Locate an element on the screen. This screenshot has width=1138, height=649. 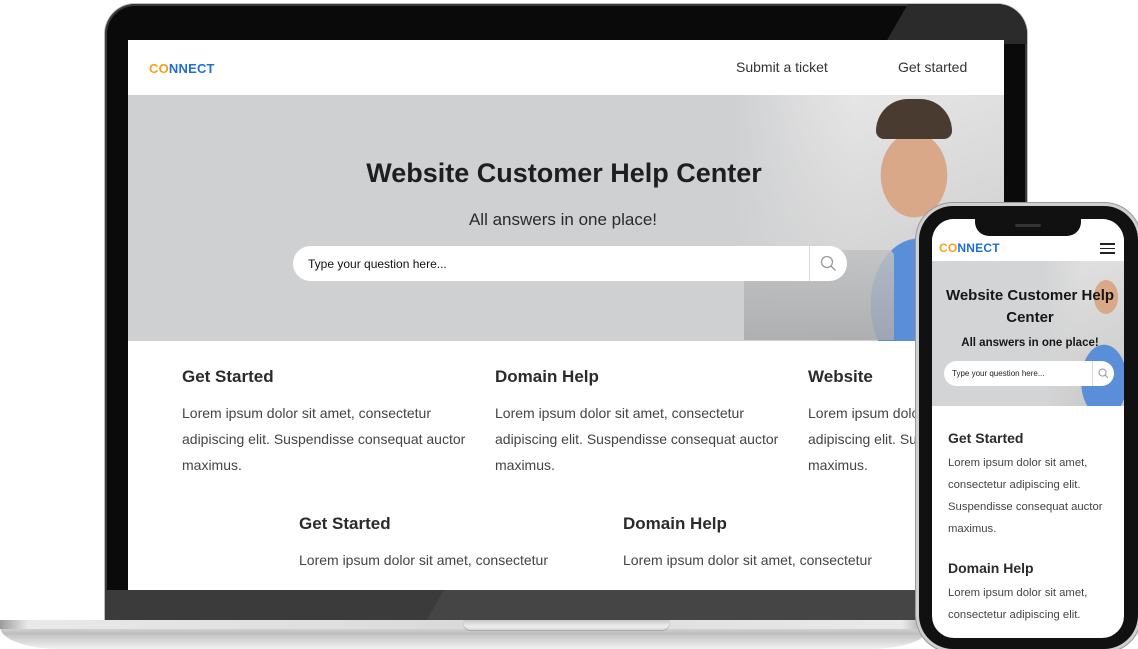
site-header: CO NNECT Submit a ticket Get started is located at coordinates (566, 67).